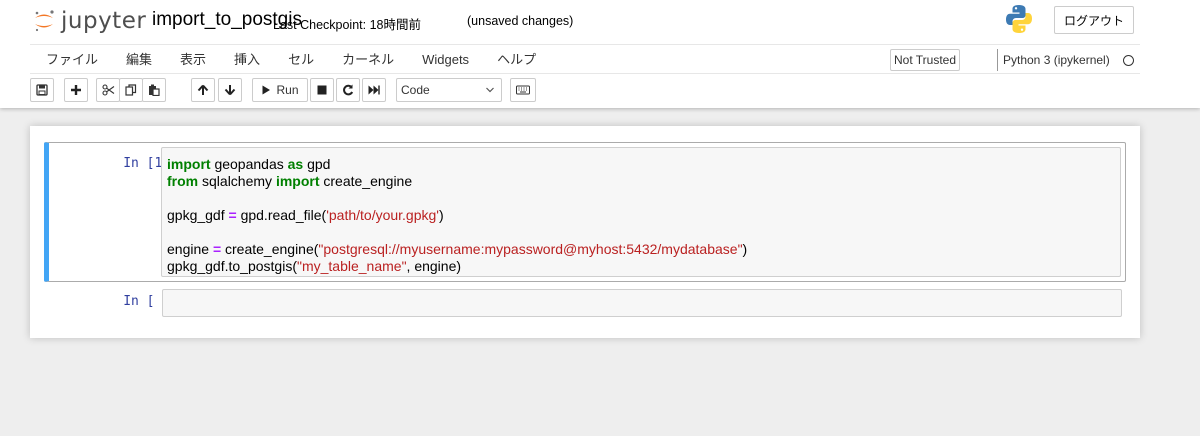  I want to click on cut-icon, so click(107, 90).